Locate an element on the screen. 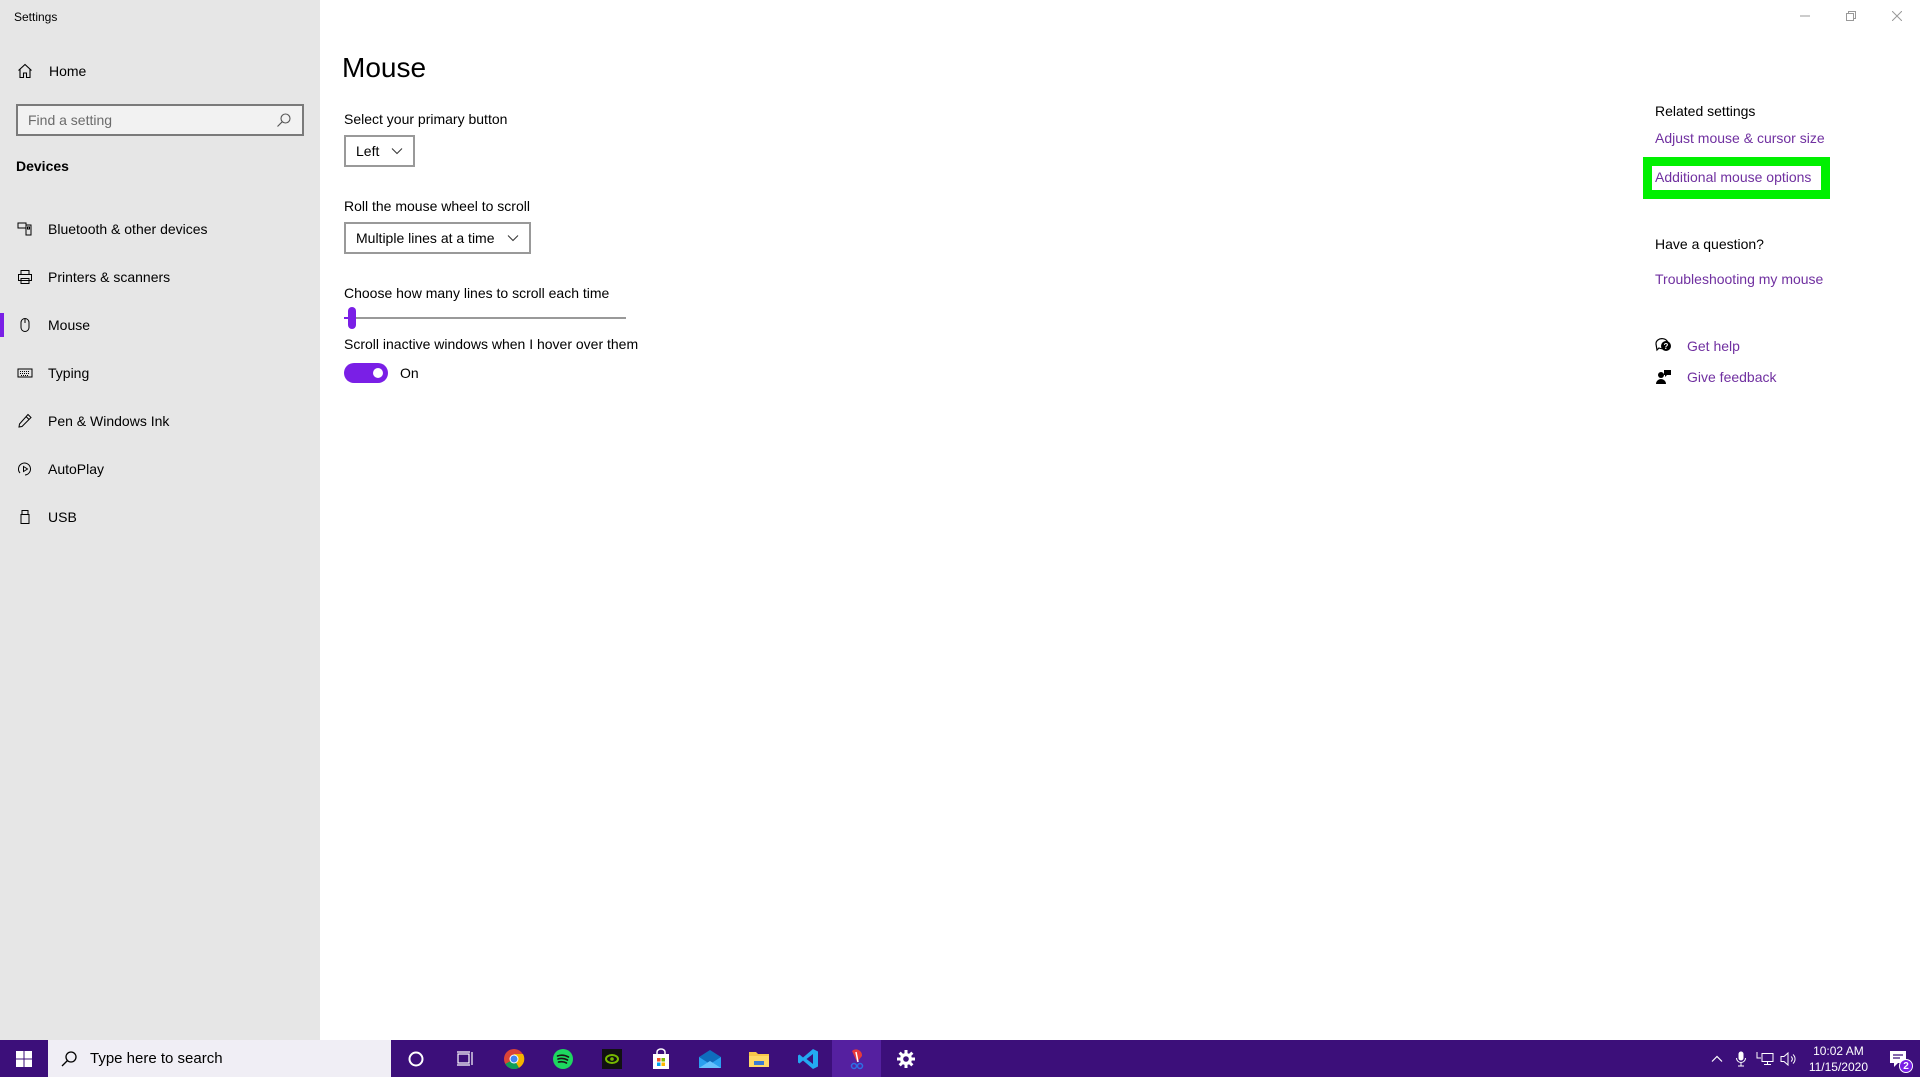 The width and height of the screenshot is (1920, 1077). slider-track is located at coordinates (485, 318).